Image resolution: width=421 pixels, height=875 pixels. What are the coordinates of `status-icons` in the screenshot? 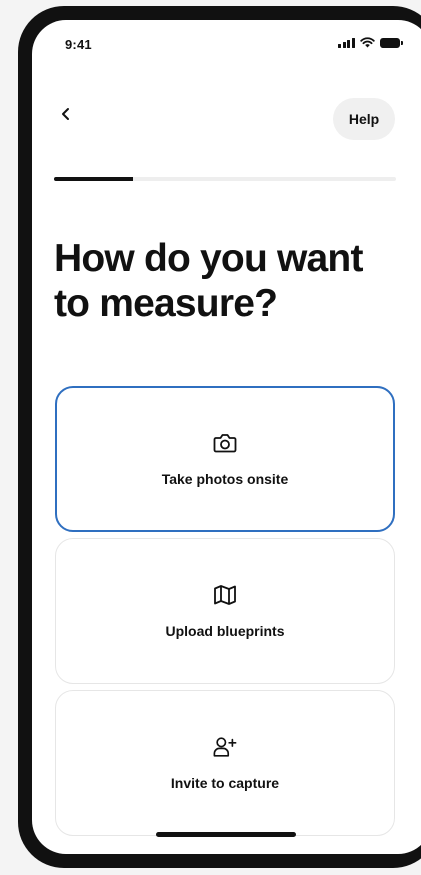 It's located at (370, 42).